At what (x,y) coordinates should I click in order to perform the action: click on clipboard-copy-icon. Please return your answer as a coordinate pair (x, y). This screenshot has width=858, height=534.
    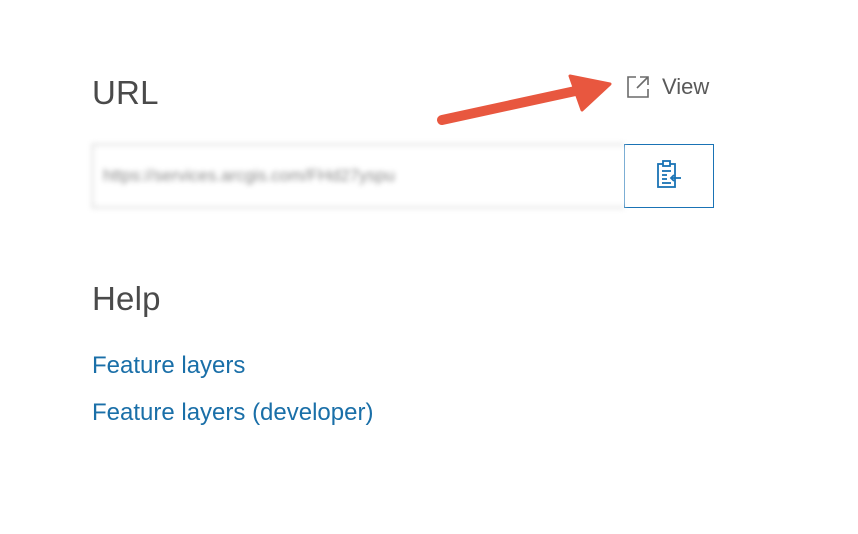
    Looking at the image, I should click on (669, 176).